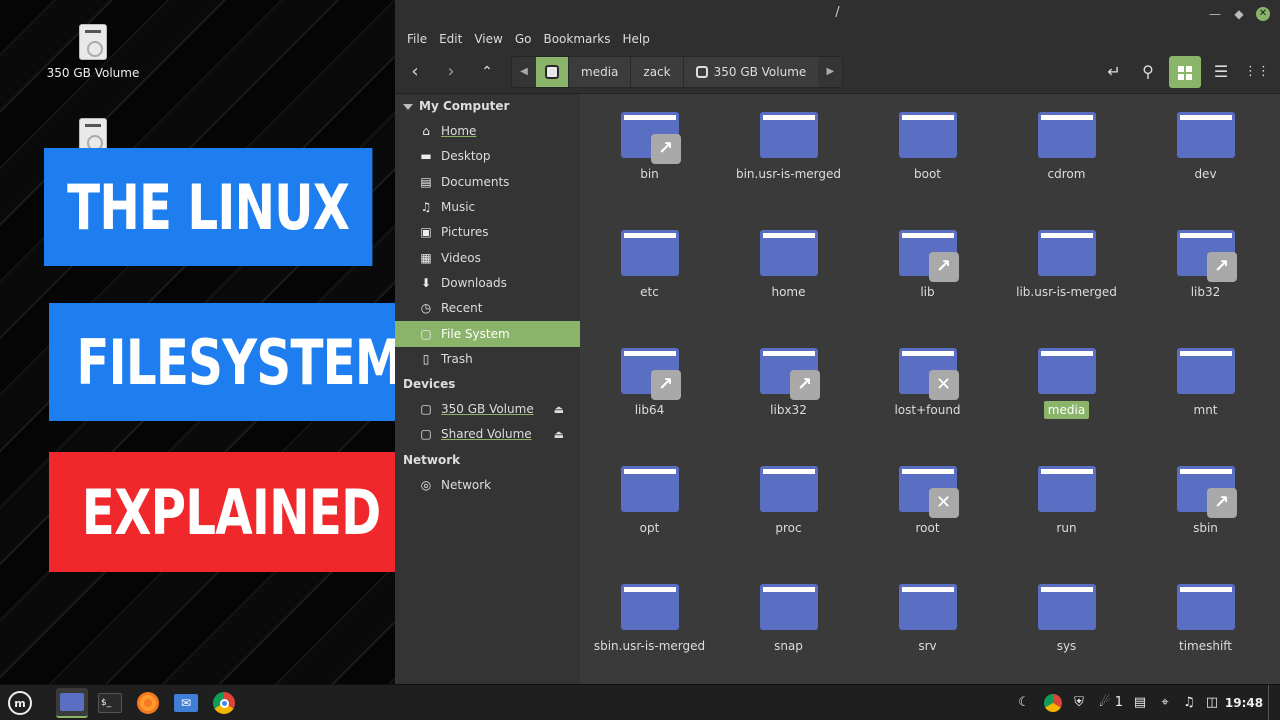 The width and height of the screenshot is (1280, 720). What do you see at coordinates (649, 383) in the screenshot?
I see `folder-item: ↗ lib64` at bounding box center [649, 383].